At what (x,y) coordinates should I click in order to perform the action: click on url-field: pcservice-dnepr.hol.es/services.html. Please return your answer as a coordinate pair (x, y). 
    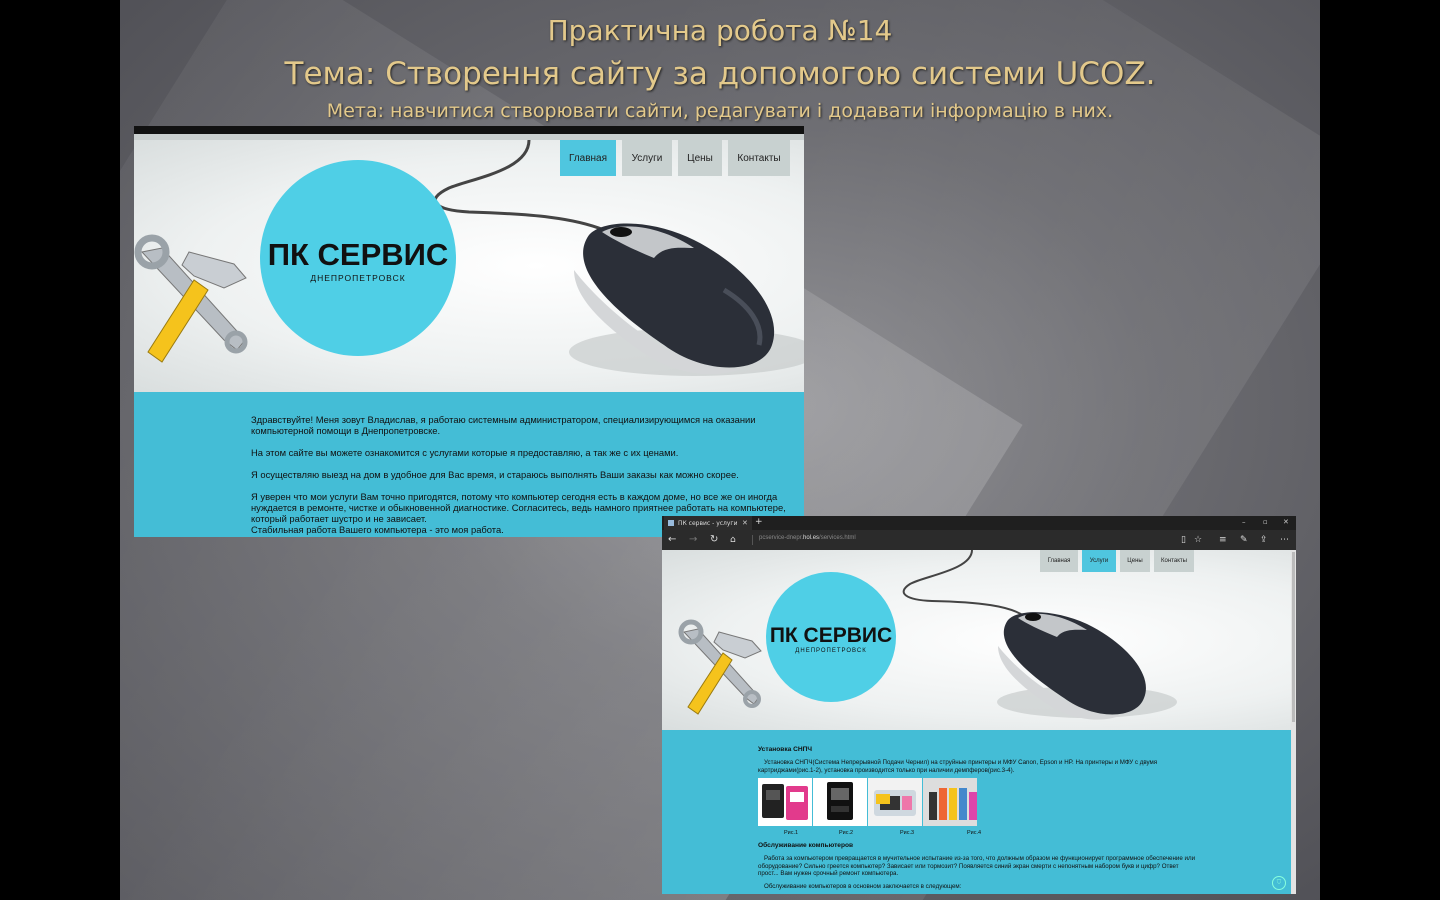
    Looking at the image, I should click on (945, 540).